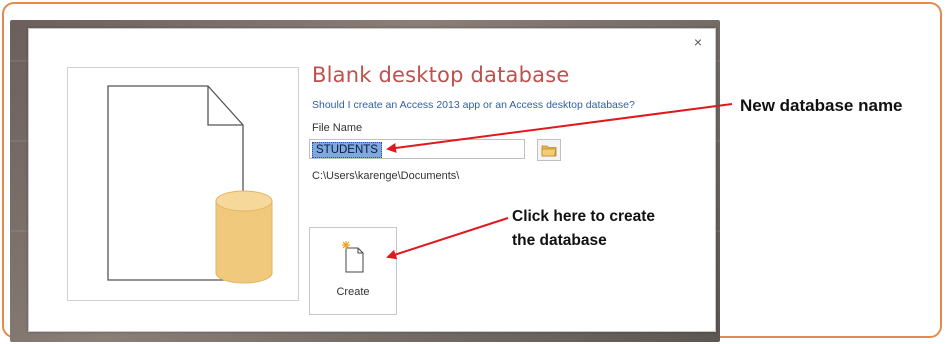 Image resolution: width=948 pixels, height=344 pixels. What do you see at coordinates (821, 105) in the screenshot?
I see `name-callout: New database name` at bounding box center [821, 105].